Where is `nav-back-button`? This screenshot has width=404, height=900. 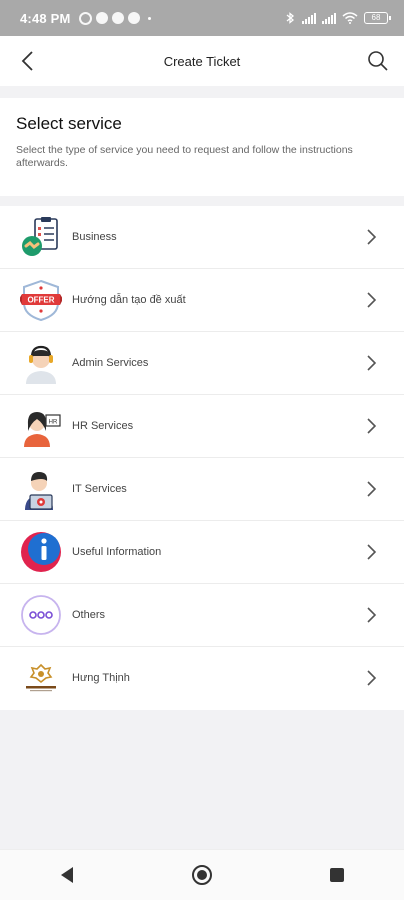
nav-back-button is located at coordinates (67, 875).